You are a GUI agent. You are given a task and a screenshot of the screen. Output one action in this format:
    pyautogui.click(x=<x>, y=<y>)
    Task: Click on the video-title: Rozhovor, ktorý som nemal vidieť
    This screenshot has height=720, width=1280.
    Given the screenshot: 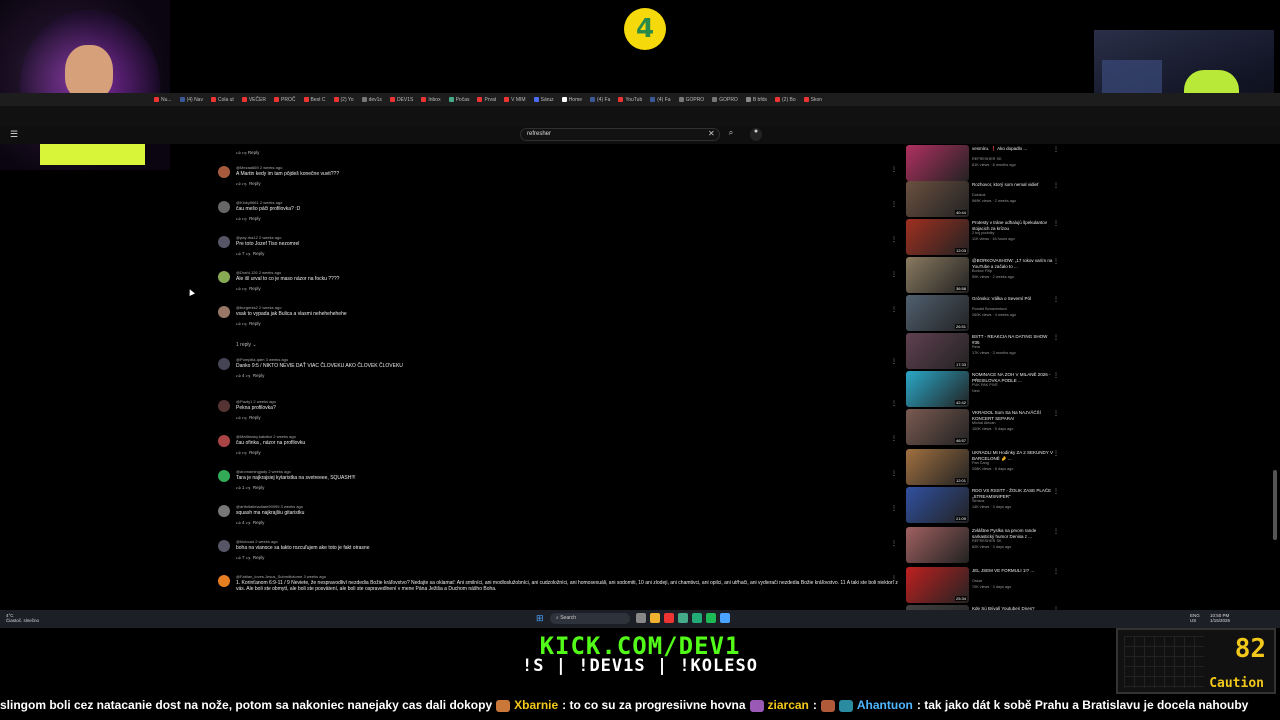 What is the action you would take?
    pyautogui.click(x=1013, y=185)
    